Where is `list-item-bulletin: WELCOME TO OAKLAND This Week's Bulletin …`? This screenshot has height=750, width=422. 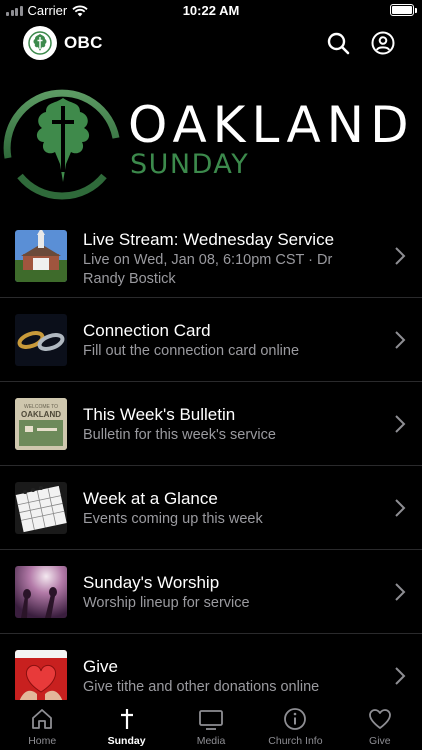
list-item-bulletin: WELCOME TO OAKLAND This Week's Bulletin … is located at coordinates (211, 424).